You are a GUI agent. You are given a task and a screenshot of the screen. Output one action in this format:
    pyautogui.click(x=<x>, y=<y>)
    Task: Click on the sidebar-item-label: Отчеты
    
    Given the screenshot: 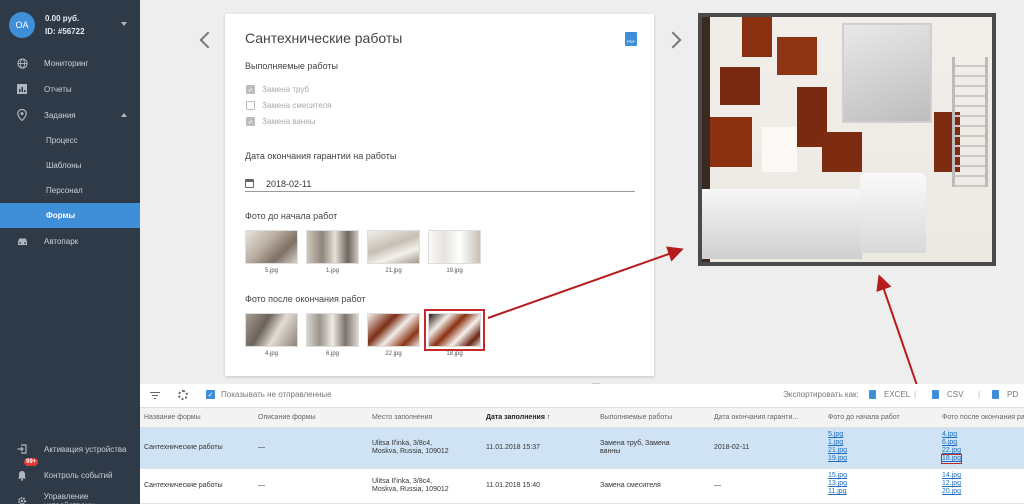 What is the action you would take?
    pyautogui.click(x=58, y=89)
    